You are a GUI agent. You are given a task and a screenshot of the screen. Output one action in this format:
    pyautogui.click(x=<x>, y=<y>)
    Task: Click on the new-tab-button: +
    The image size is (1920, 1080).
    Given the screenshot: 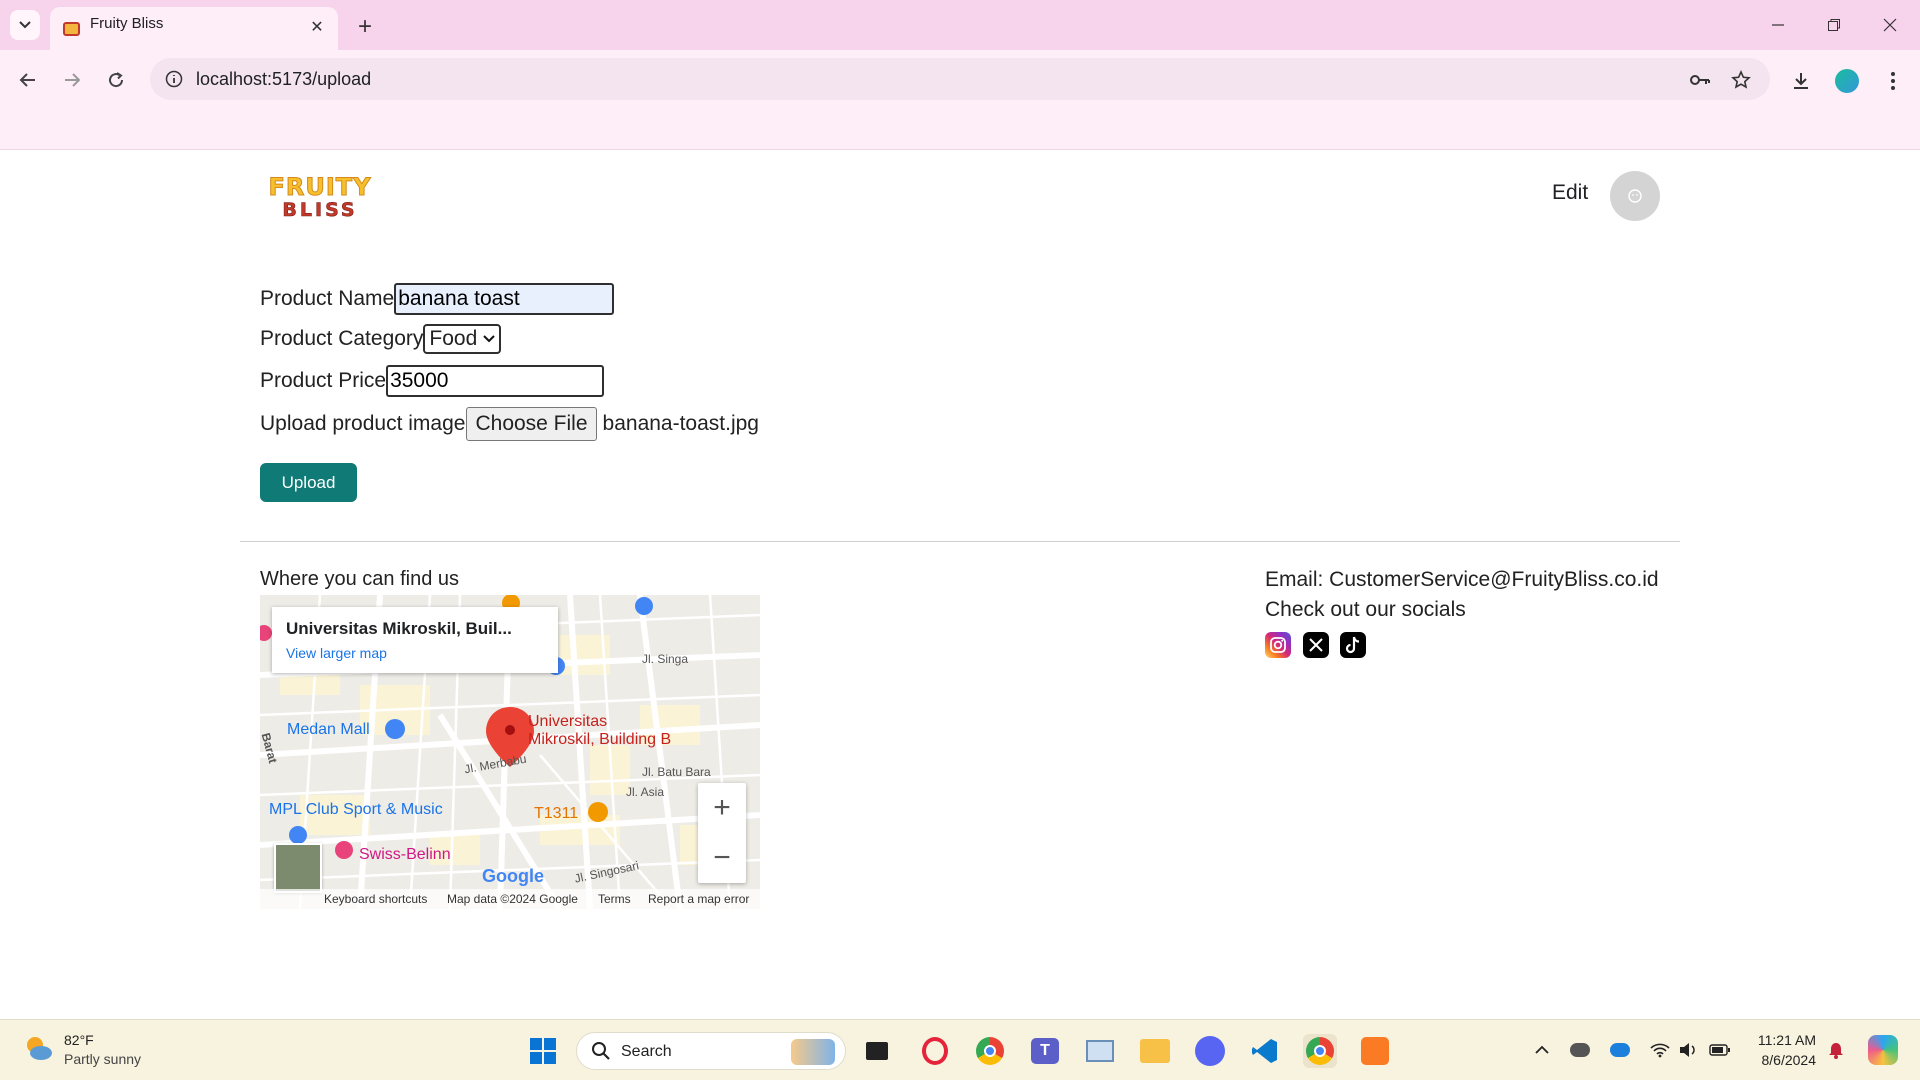 What is the action you would take?
    pyautogui.click(x=365, y=27)
    